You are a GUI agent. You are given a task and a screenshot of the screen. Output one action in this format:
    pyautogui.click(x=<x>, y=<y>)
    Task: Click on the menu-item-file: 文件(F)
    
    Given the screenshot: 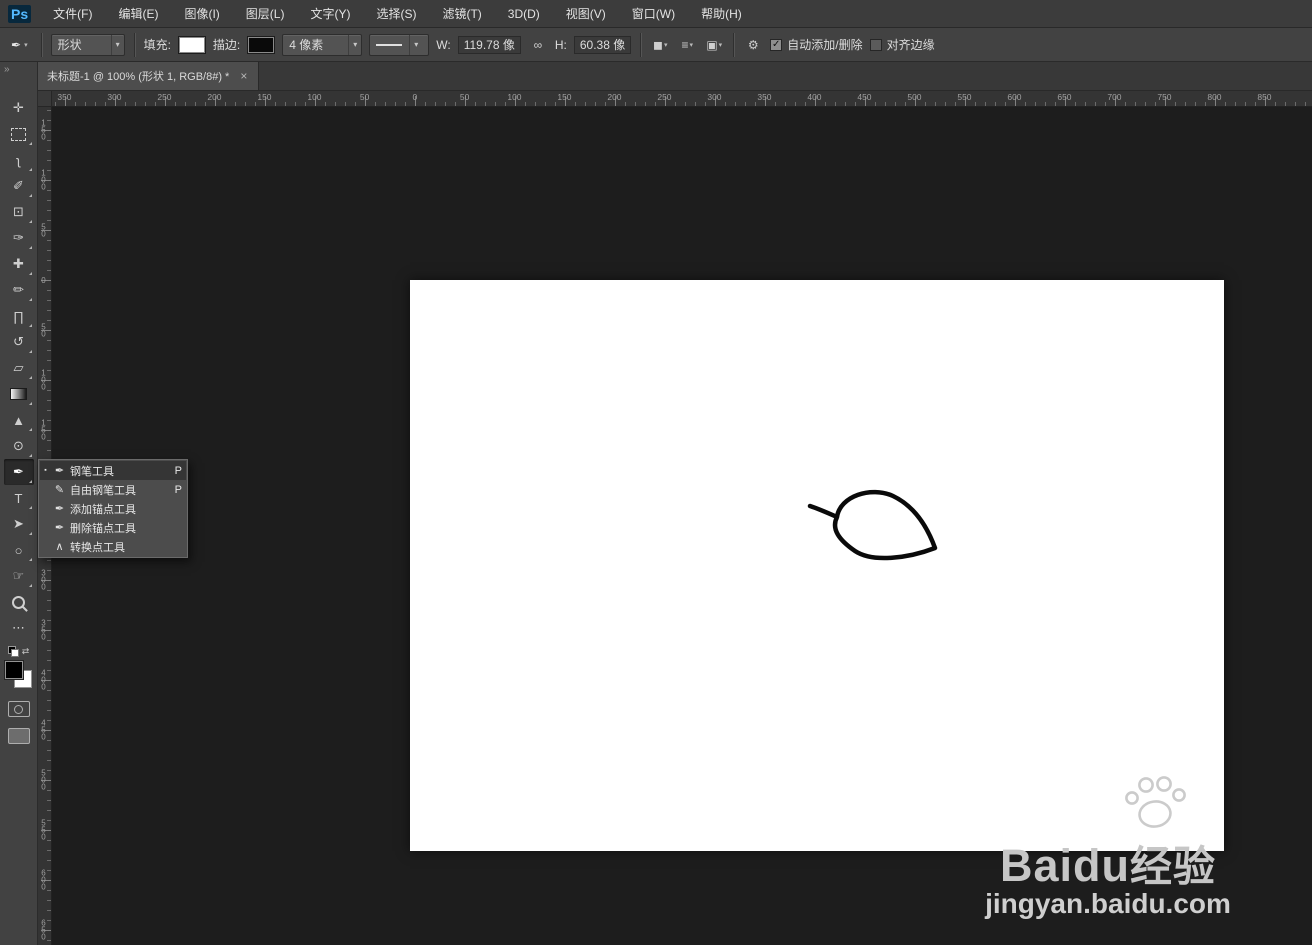 What is the action you would take?
    pyautogui.click(x=72, y=13)
    